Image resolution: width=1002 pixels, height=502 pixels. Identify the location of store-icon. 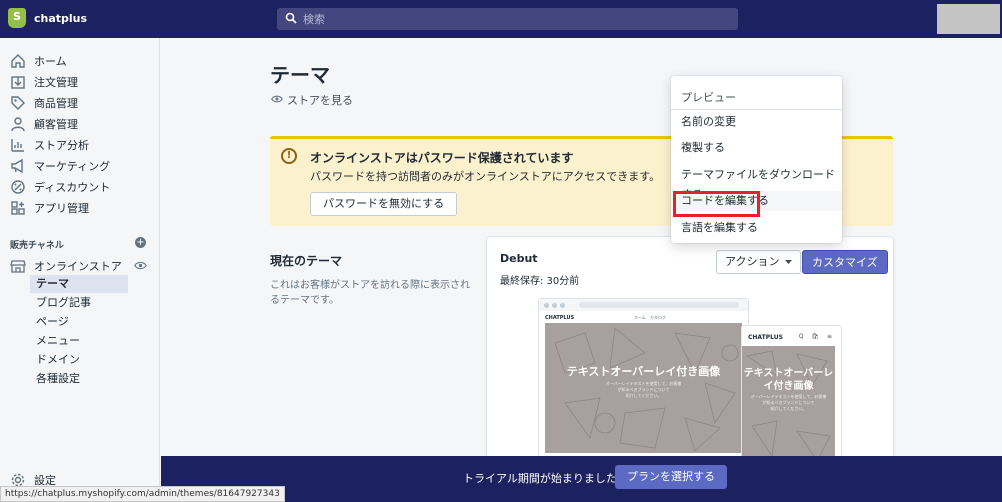
(18, 266).